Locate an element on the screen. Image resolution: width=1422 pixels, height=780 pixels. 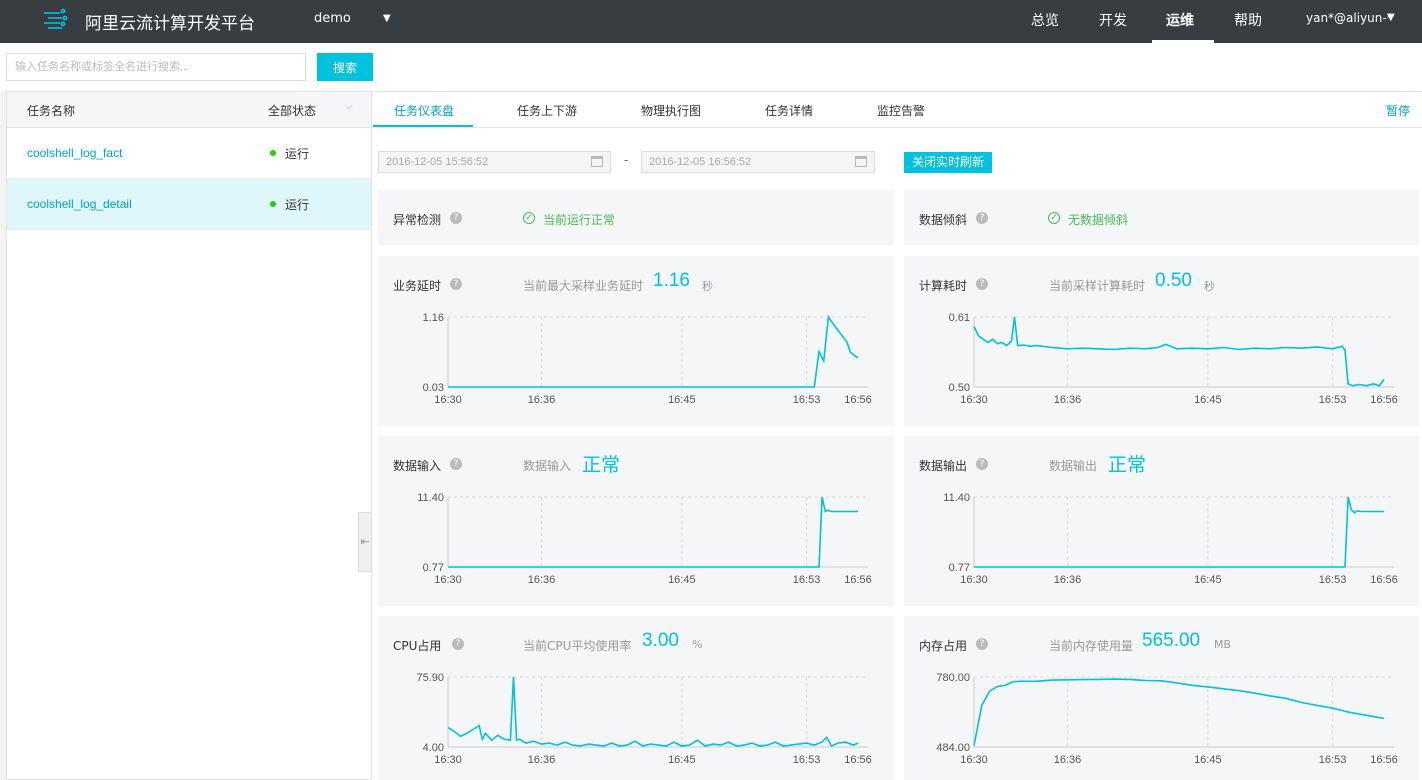
nav-operations: 运维 is located at coordinates (1180, 20).